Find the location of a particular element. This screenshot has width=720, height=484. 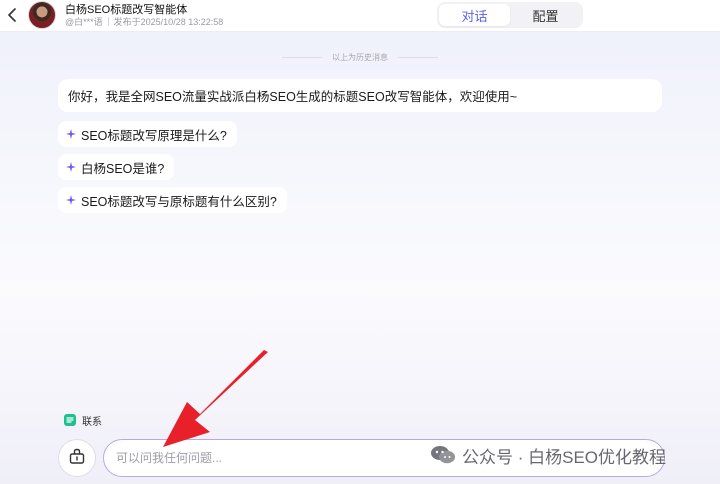

watermark: 公众号 · 白杨SEO优化教程 is located at coordinates (548, 455).